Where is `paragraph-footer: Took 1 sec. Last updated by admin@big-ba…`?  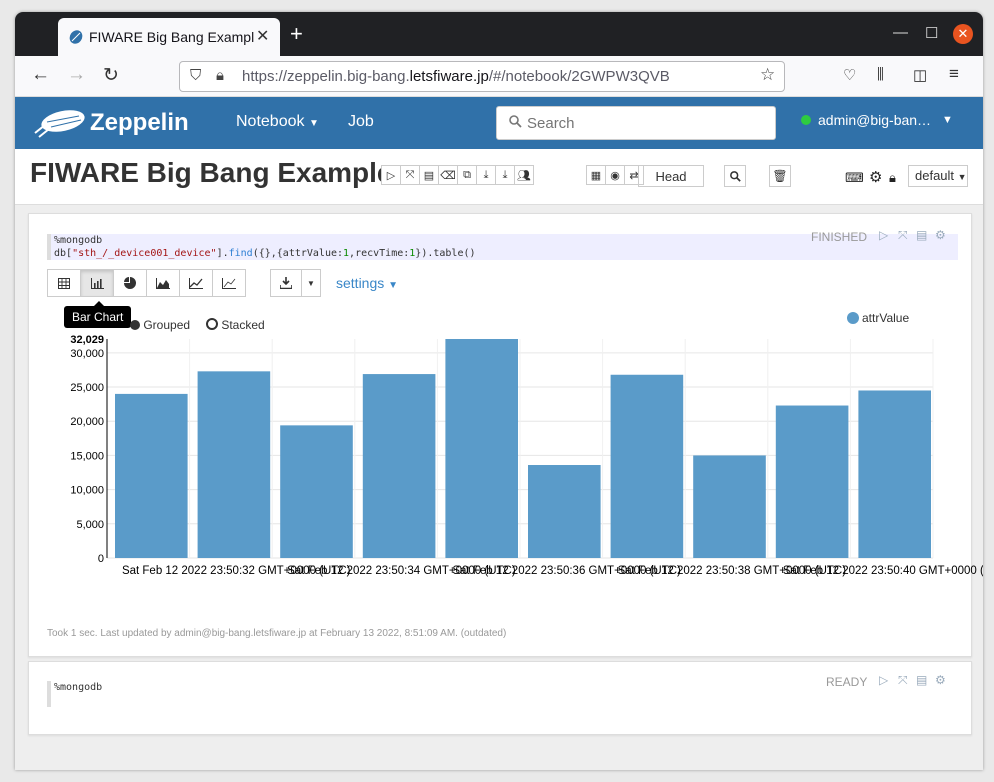 paragraph-footer: Took 1 sec. Last updated by admin@big-ba… is located at coordinates (277, 633).